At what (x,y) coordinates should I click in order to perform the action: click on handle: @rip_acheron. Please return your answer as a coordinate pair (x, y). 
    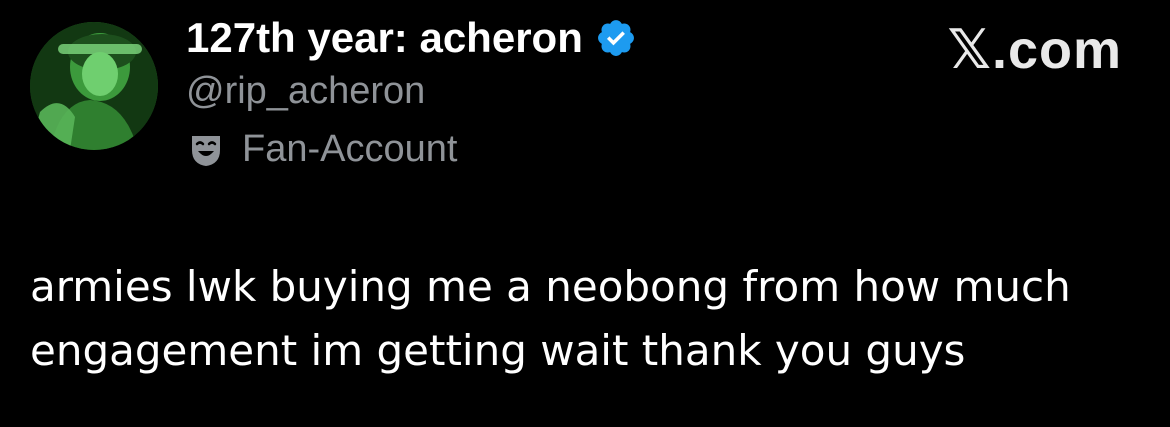
    Looking at the image, I should click on (305, 91).